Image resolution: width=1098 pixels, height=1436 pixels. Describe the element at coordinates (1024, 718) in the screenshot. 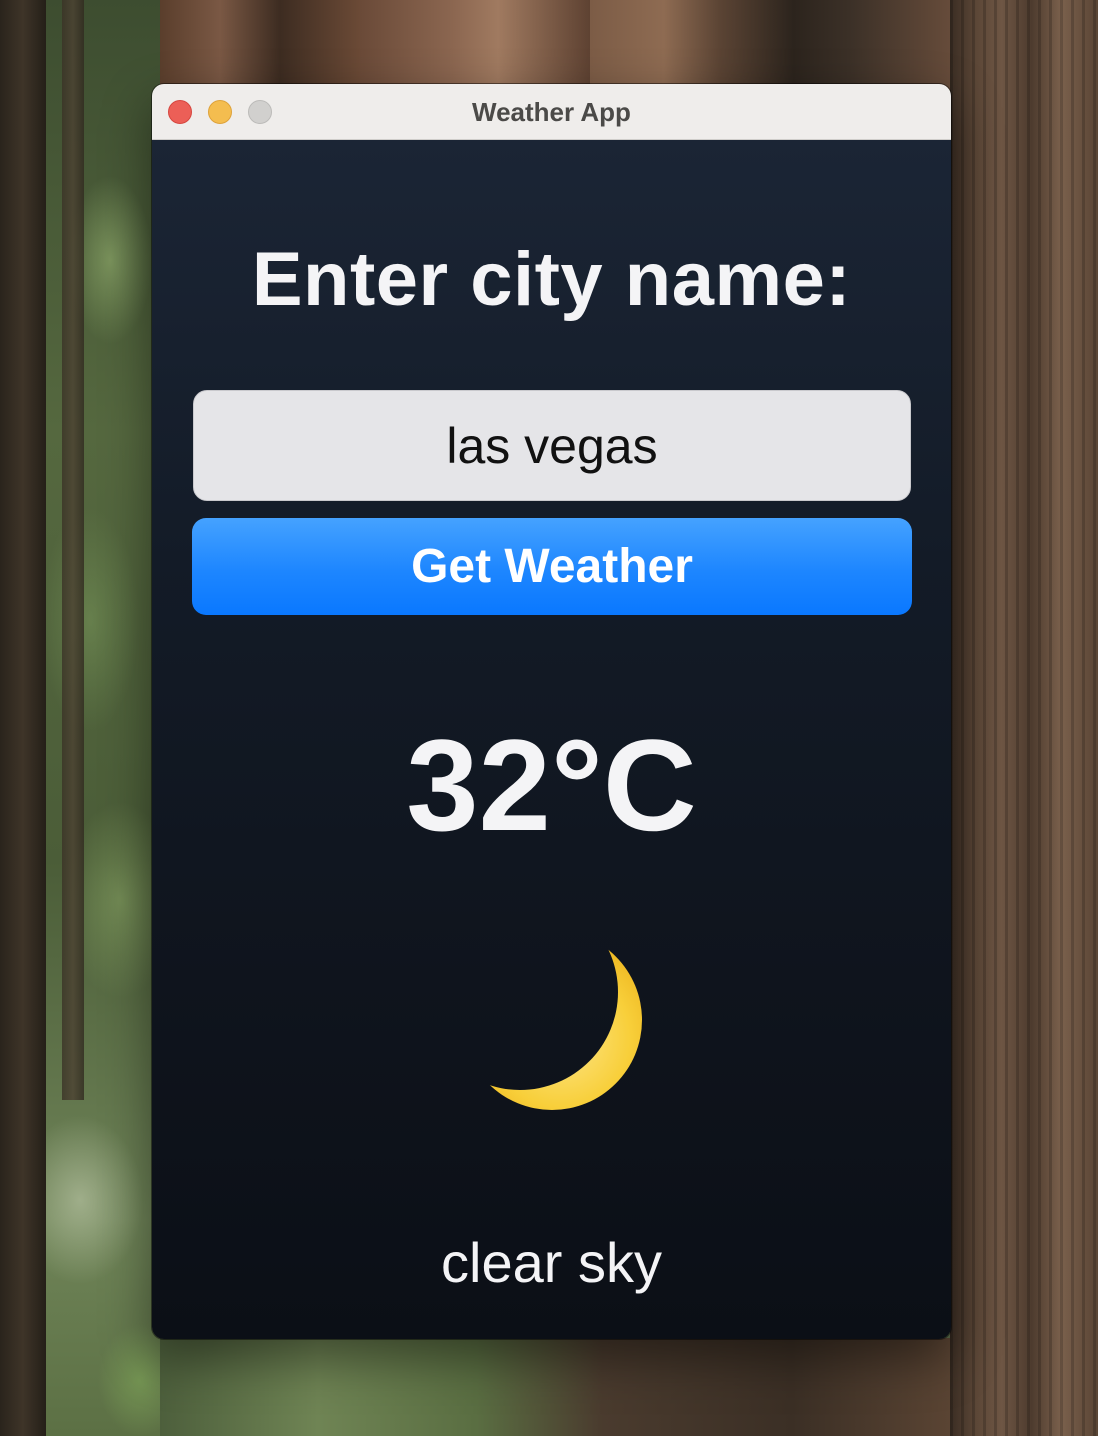

I see `tree-trunk-right` at that location.